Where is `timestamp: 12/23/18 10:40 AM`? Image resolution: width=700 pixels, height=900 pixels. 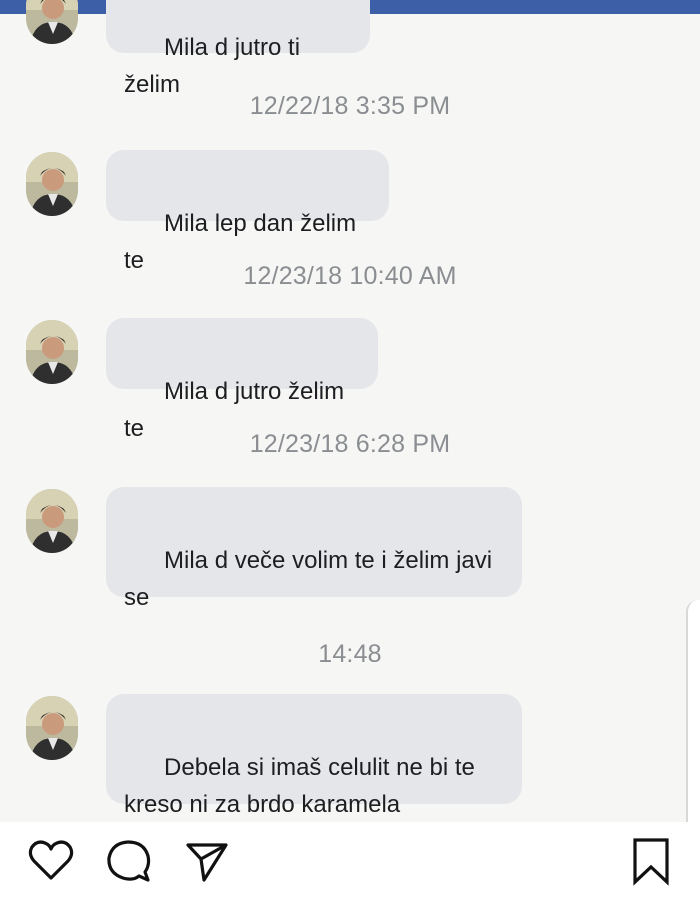 timestamp: 12/23/18 10:40 AM is located at coordinates (350, 276).